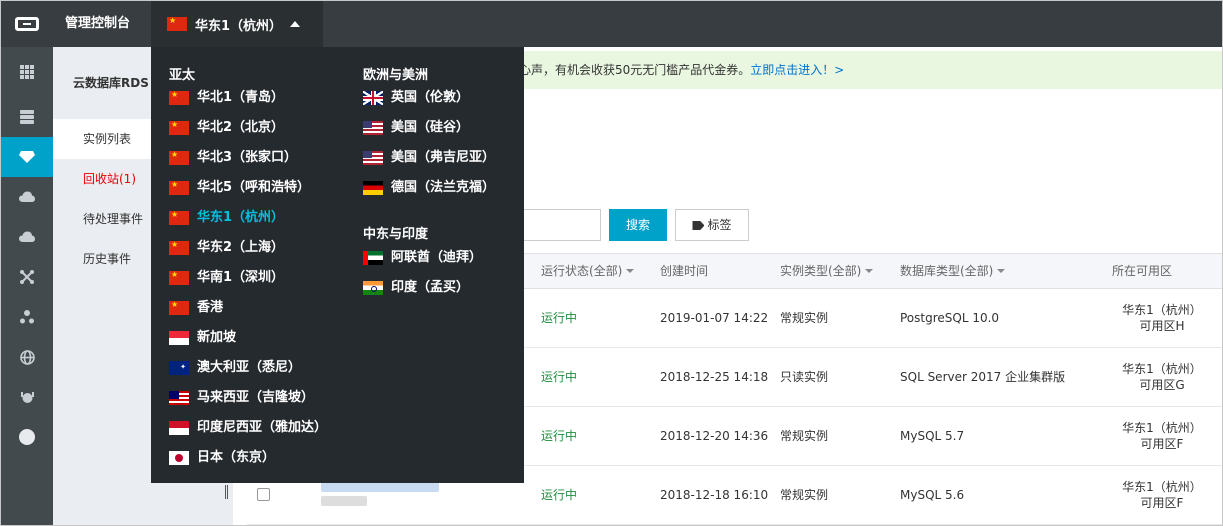 This screenshot has height=526, width=1223. I want to click on notice-link: 立即点击进入！>, so click(797, 70).